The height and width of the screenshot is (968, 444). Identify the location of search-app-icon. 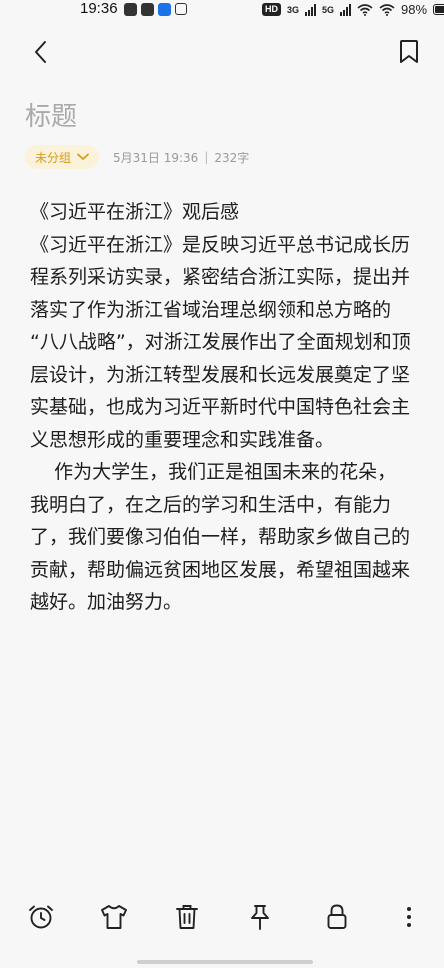
(130, 9).